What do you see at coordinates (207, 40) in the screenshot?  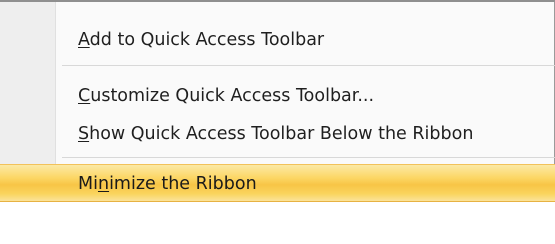 I see `menu-item-label: dd to Quick Access Toolbar` at bounding box center [207, 40].